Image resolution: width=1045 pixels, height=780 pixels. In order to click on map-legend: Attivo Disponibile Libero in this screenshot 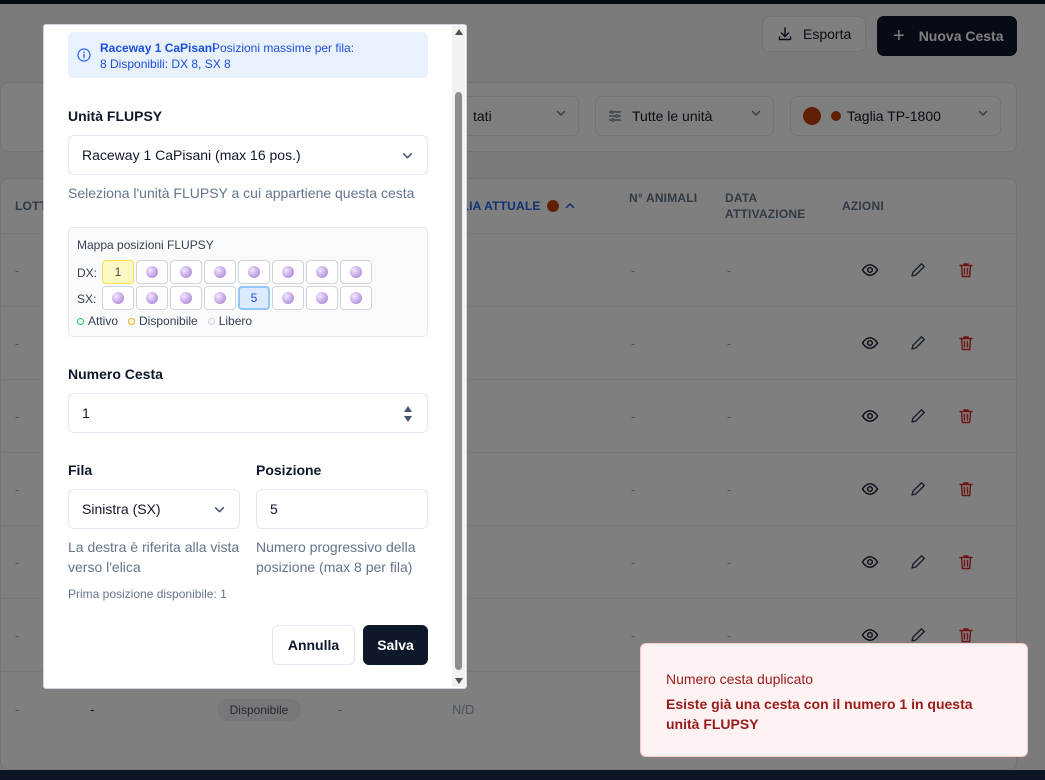, I will do `click(164, 321)`.